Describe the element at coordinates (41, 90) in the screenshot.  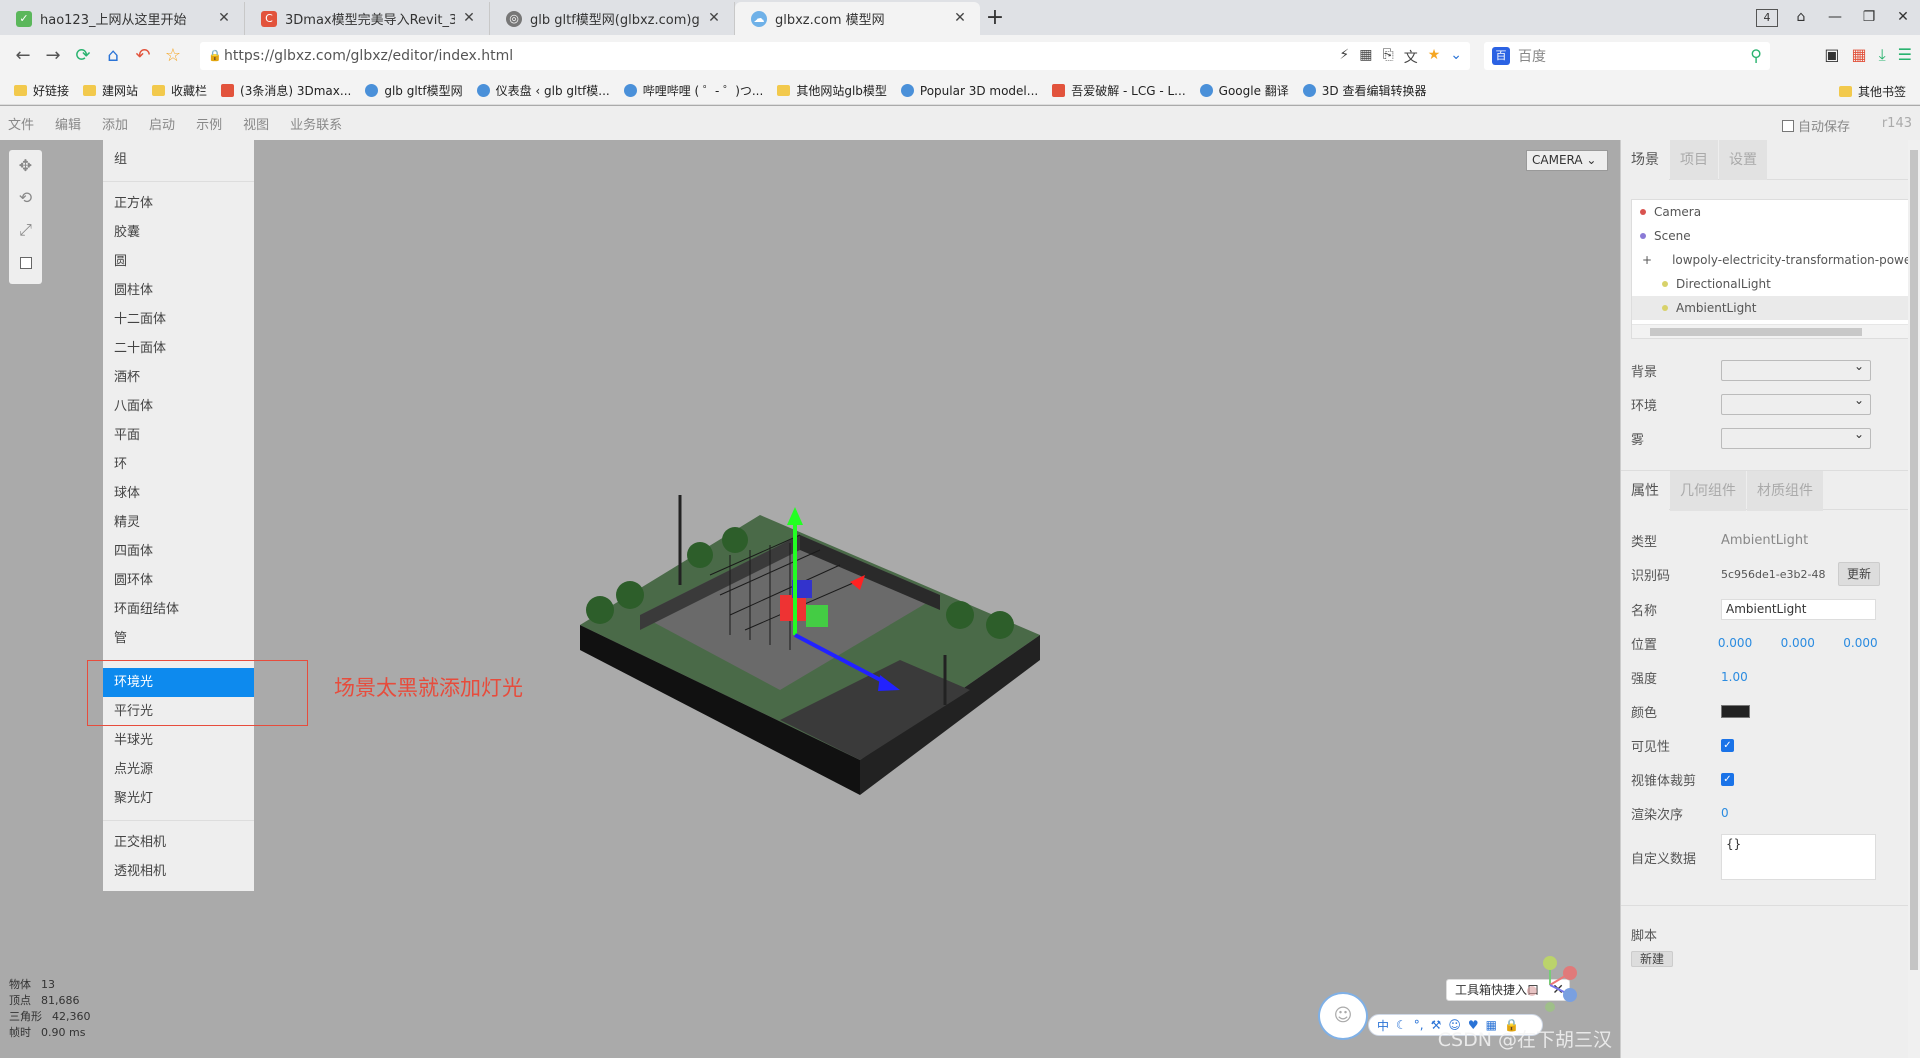
I see `bookmark-item: 好链接` at that location.